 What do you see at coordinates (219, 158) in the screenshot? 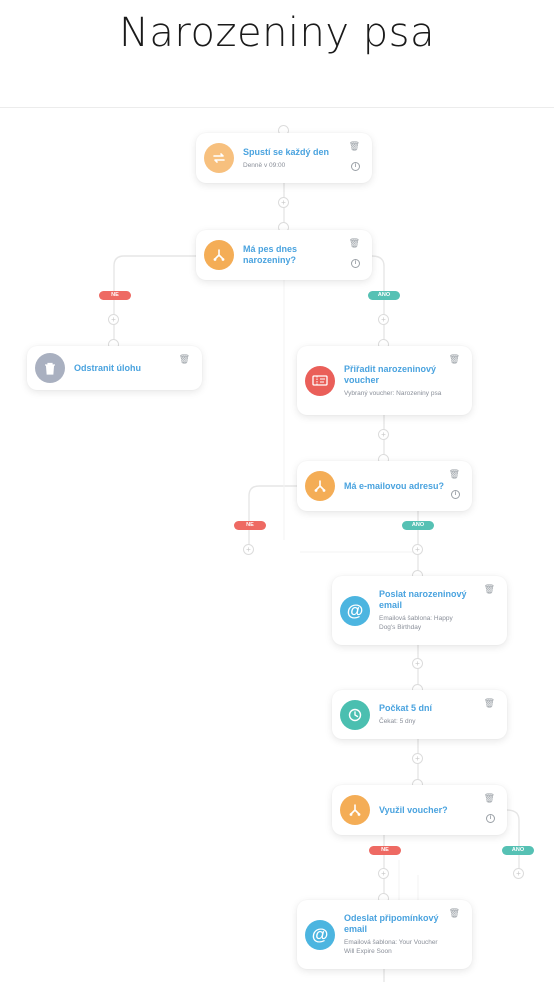
I see `repeat-icon` at bounding box center [219, 158].